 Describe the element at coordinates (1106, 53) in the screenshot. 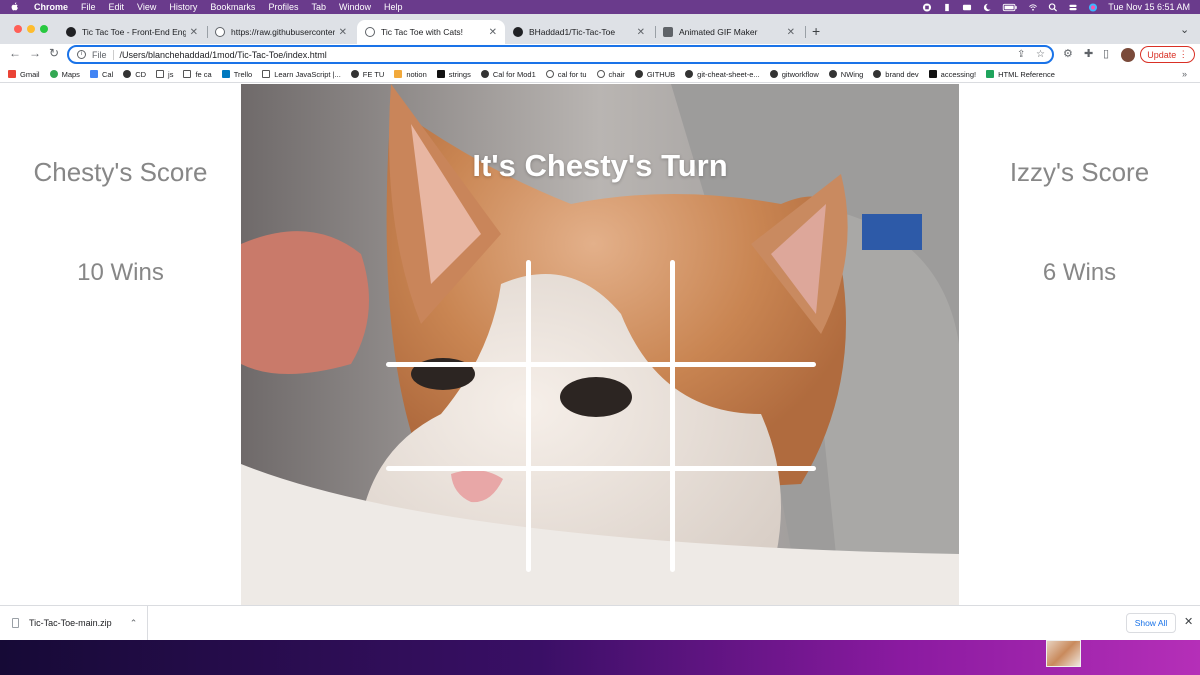

I see `side-panel-icon: ▯` at that location.